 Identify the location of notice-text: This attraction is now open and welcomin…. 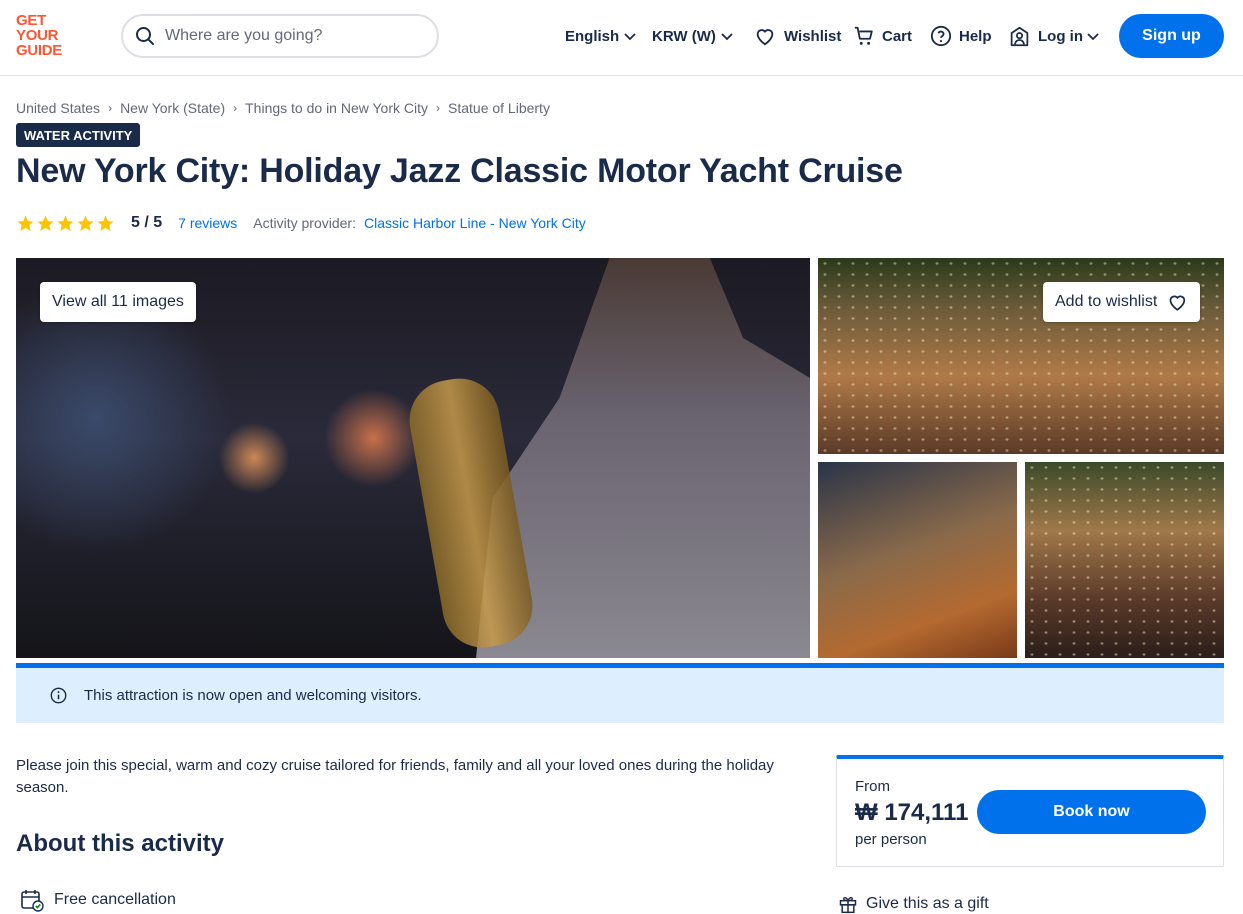
(253, 695).